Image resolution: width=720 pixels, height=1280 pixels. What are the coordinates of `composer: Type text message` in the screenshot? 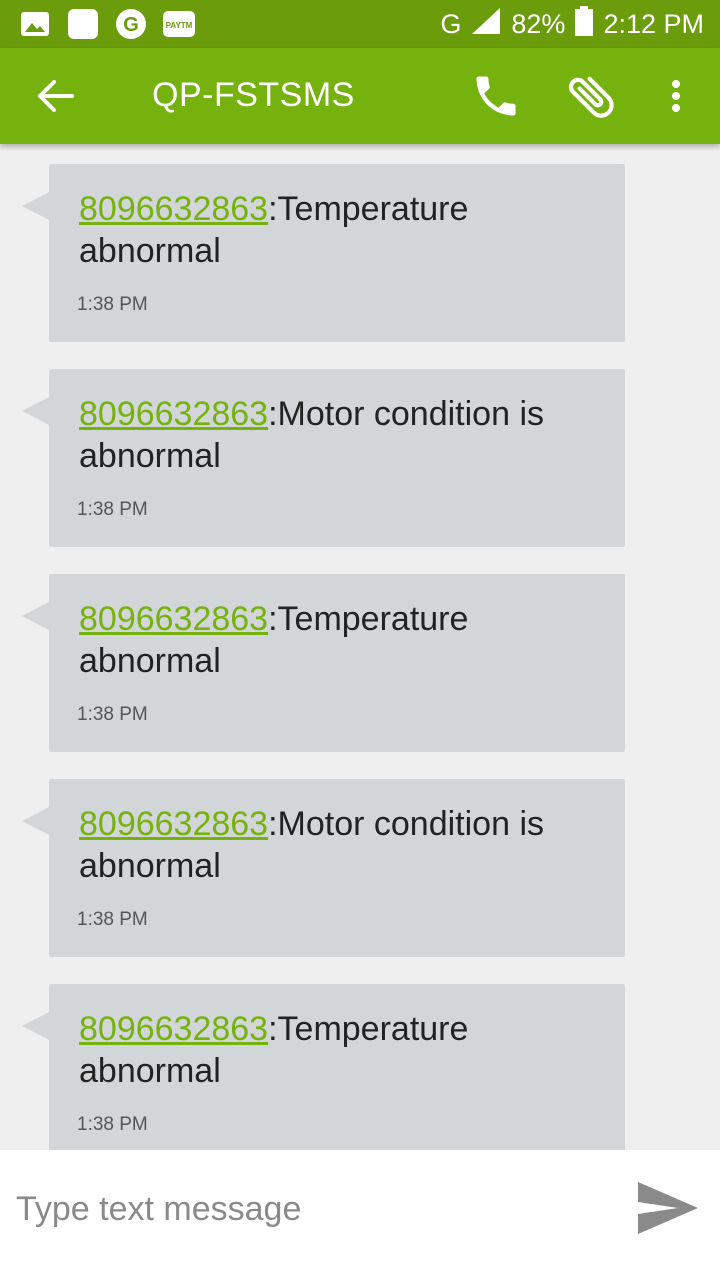 It's located at (360, 1215).